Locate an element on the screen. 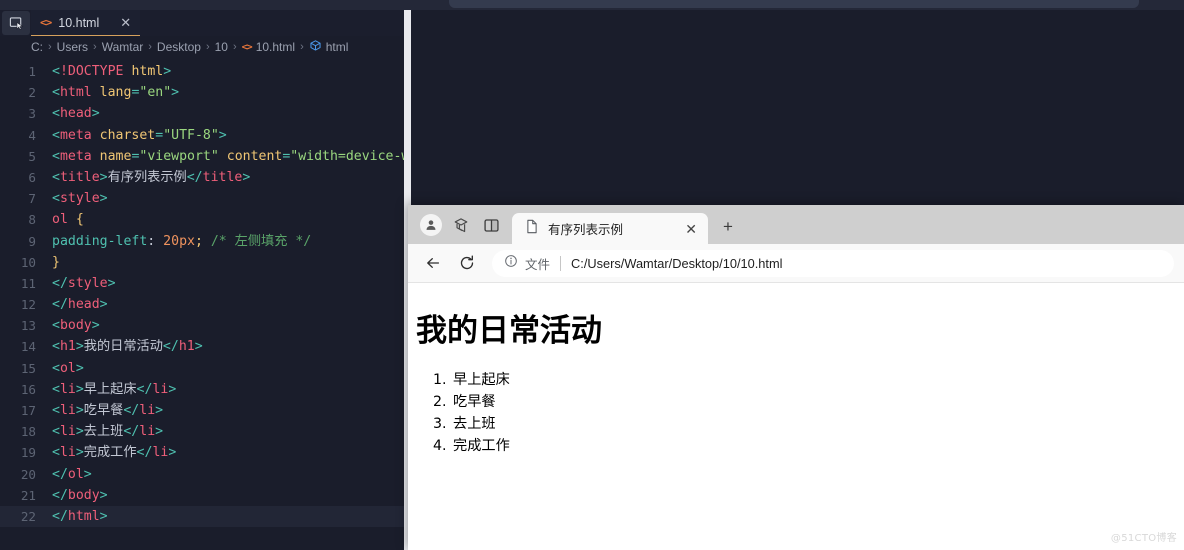 The image size is (1184, 550). code-line-text: <html lang="en"> is located at coordinates (115, 92).